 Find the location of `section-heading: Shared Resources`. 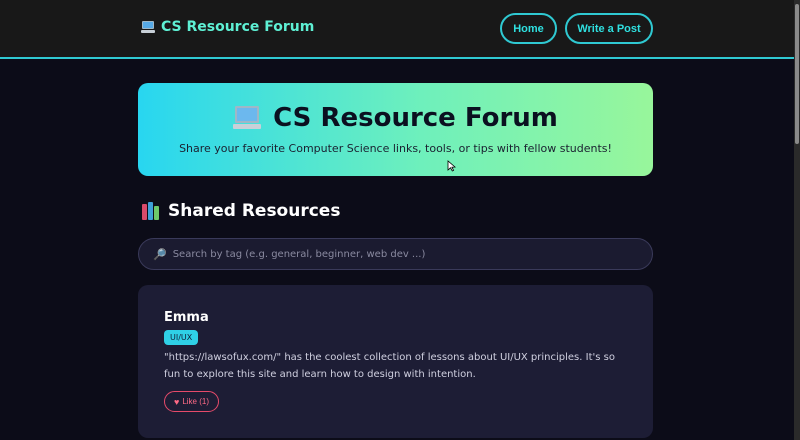

section-heading: Shared Resources is located at coordinates (241, 211).